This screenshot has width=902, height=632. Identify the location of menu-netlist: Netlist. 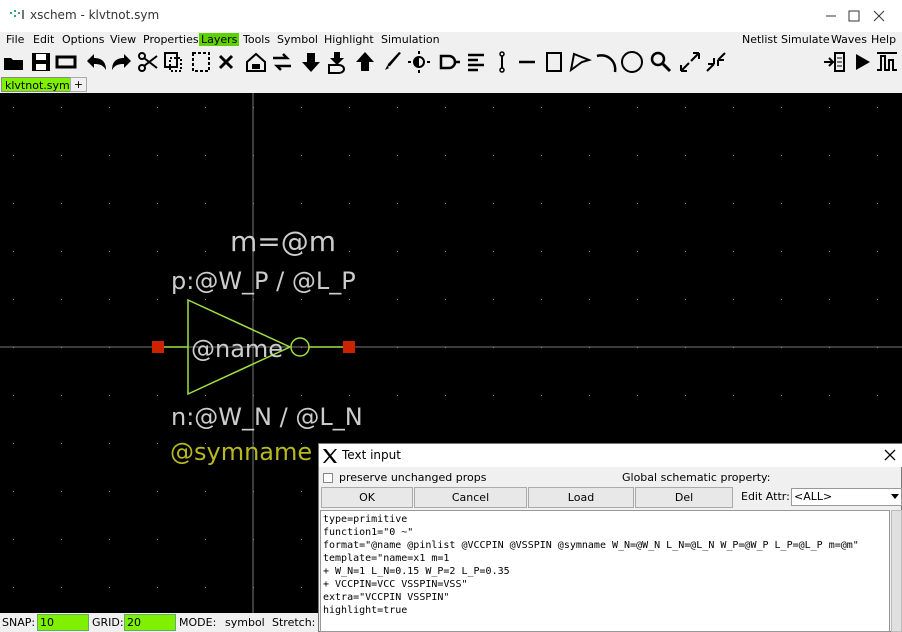
(759, 39).